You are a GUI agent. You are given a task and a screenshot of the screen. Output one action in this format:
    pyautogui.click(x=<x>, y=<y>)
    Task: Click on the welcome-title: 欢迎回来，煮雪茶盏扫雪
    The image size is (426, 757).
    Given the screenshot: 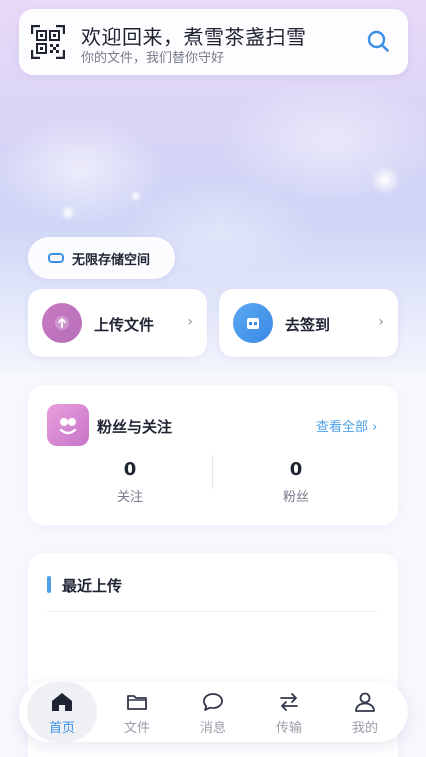 What is the action you would take?
    pyautogui.click(x=194, y=37)
    